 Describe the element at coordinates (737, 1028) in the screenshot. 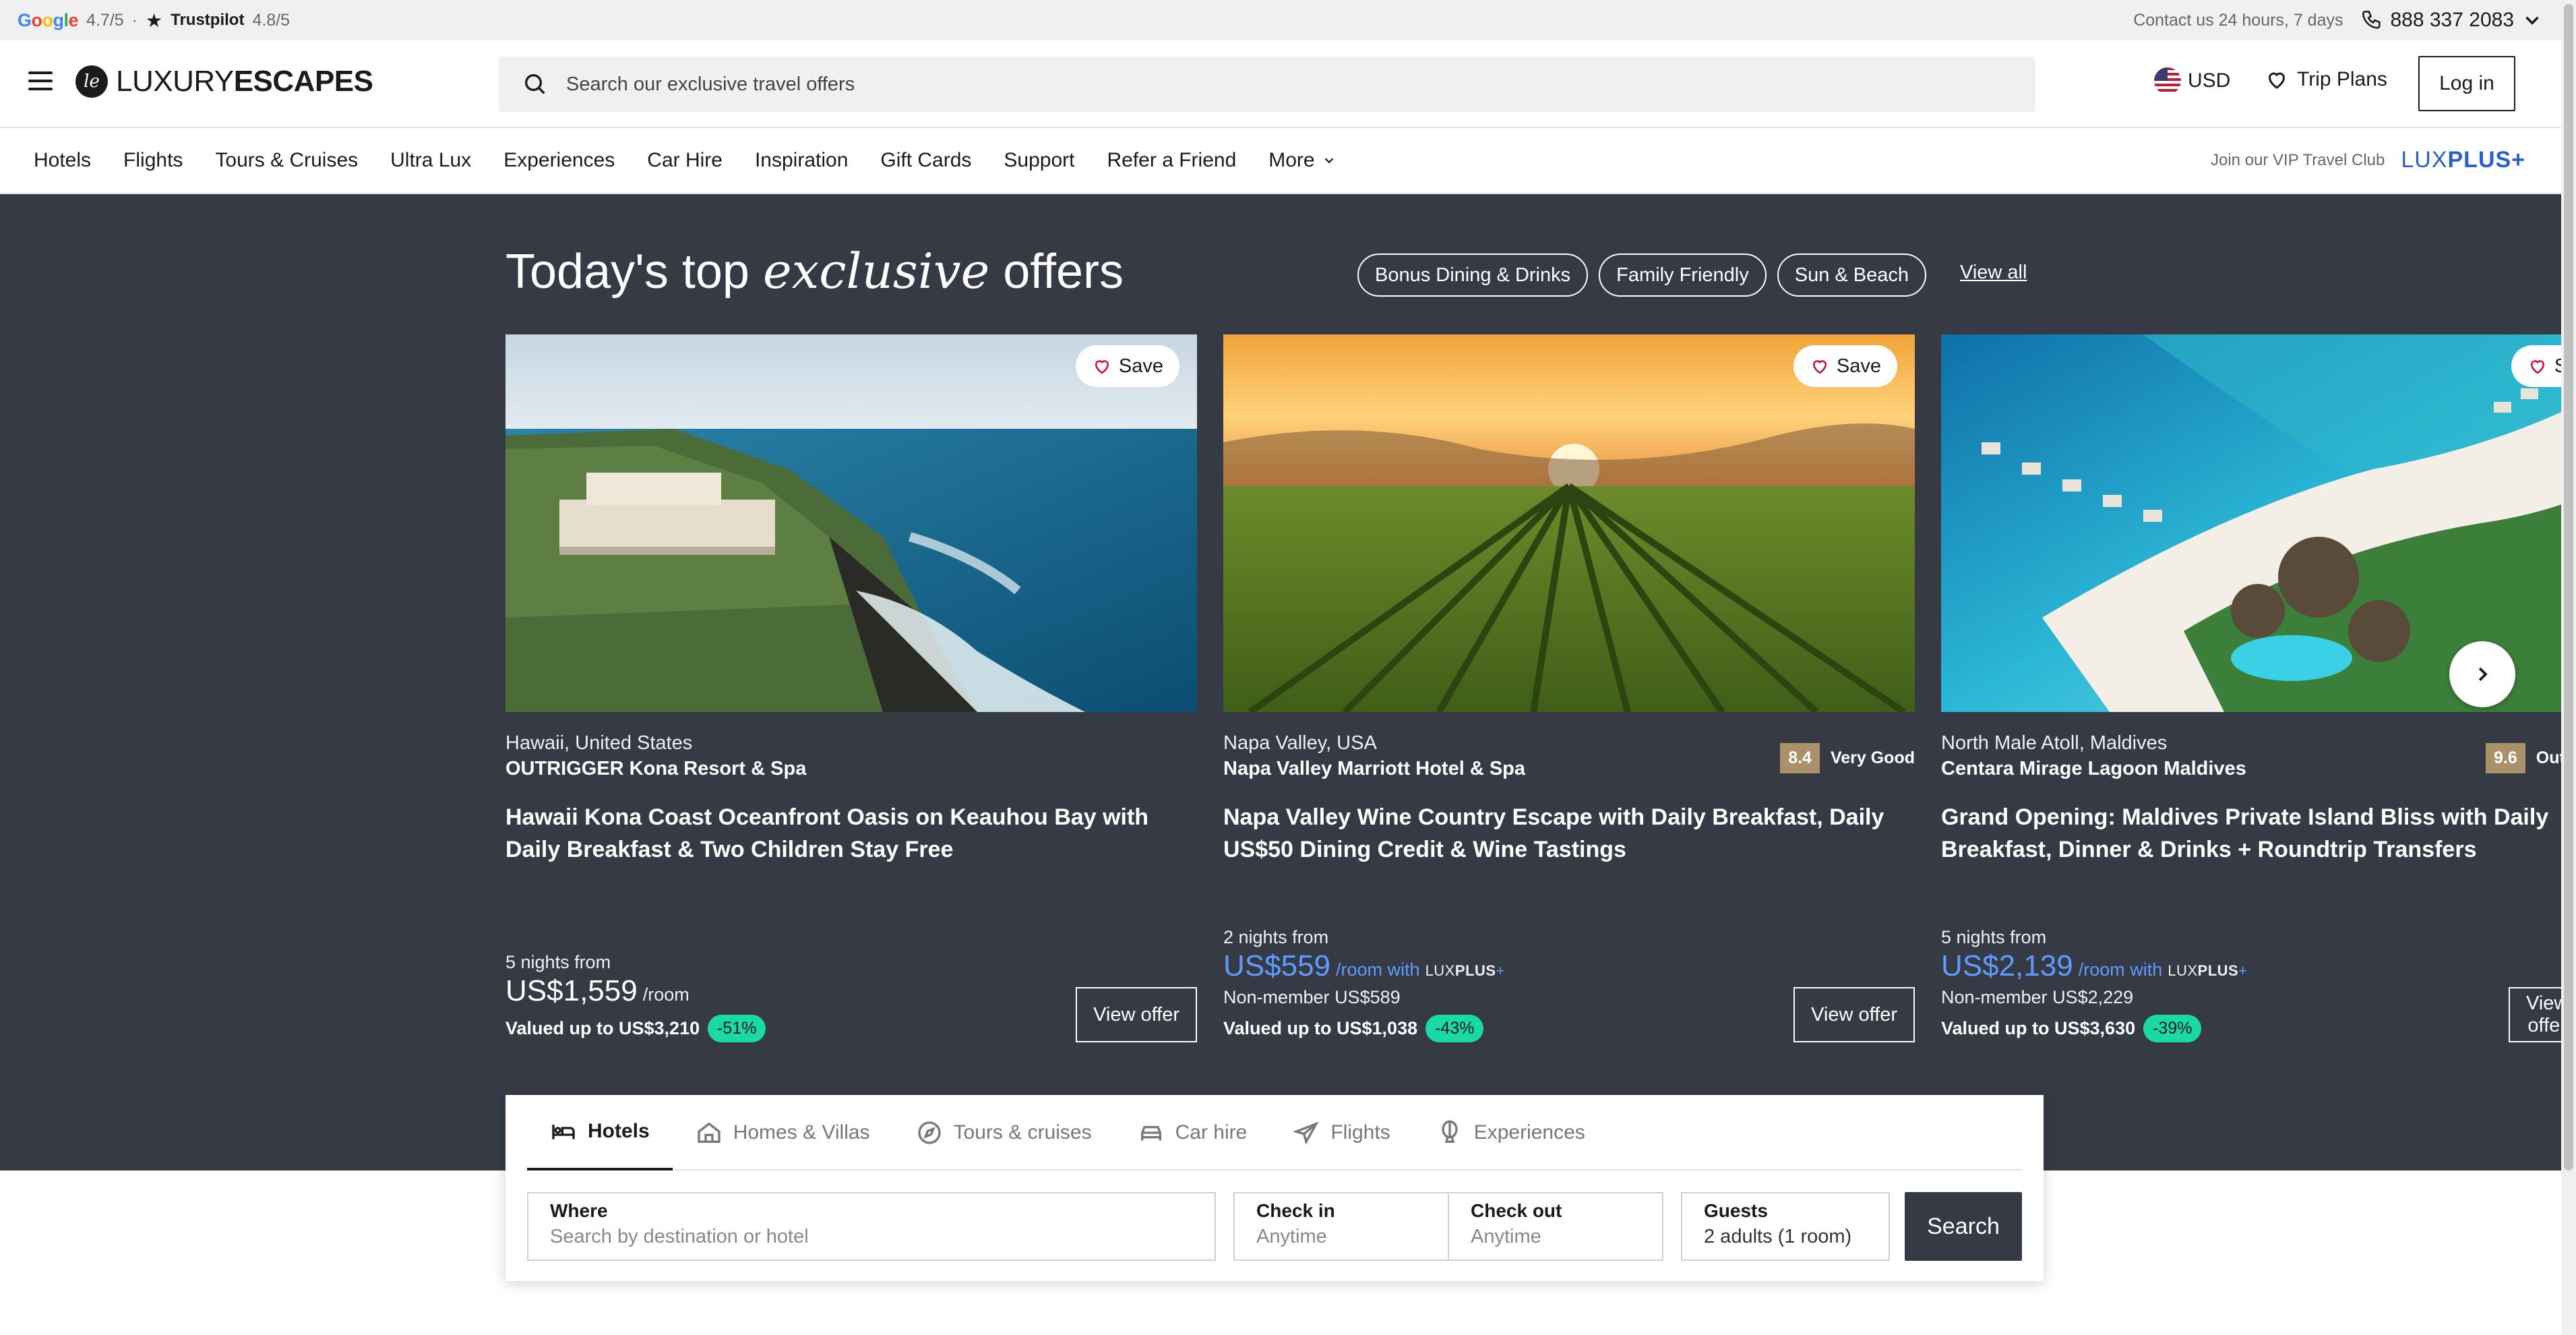

I see `discount-badge: -51%` at that location.